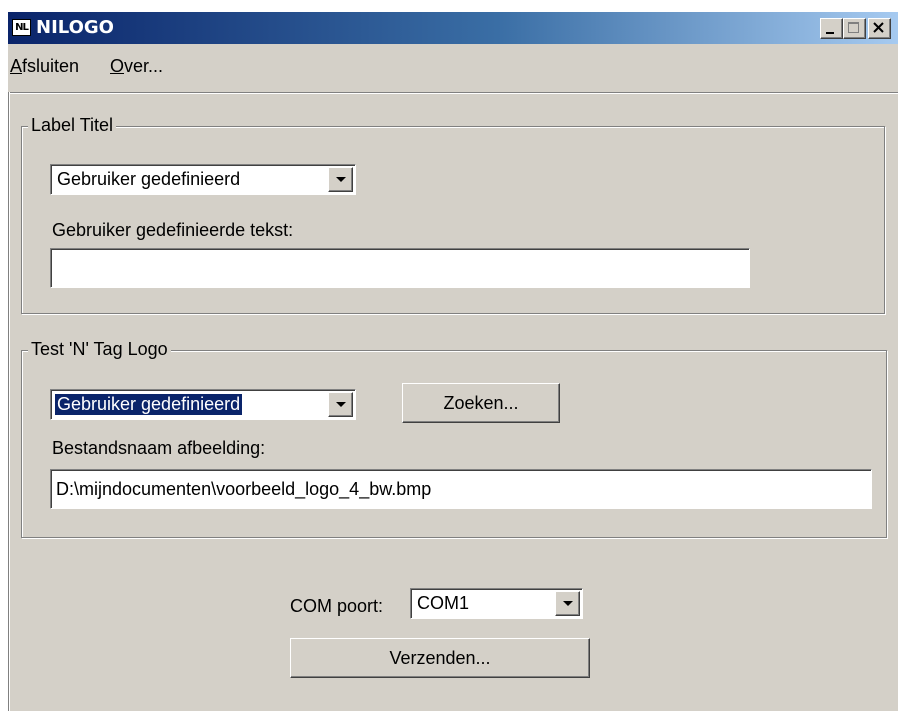  Describe the element at coordinates (75, 27) in the screenshot. I see `window-title: NILOGO` at that location.